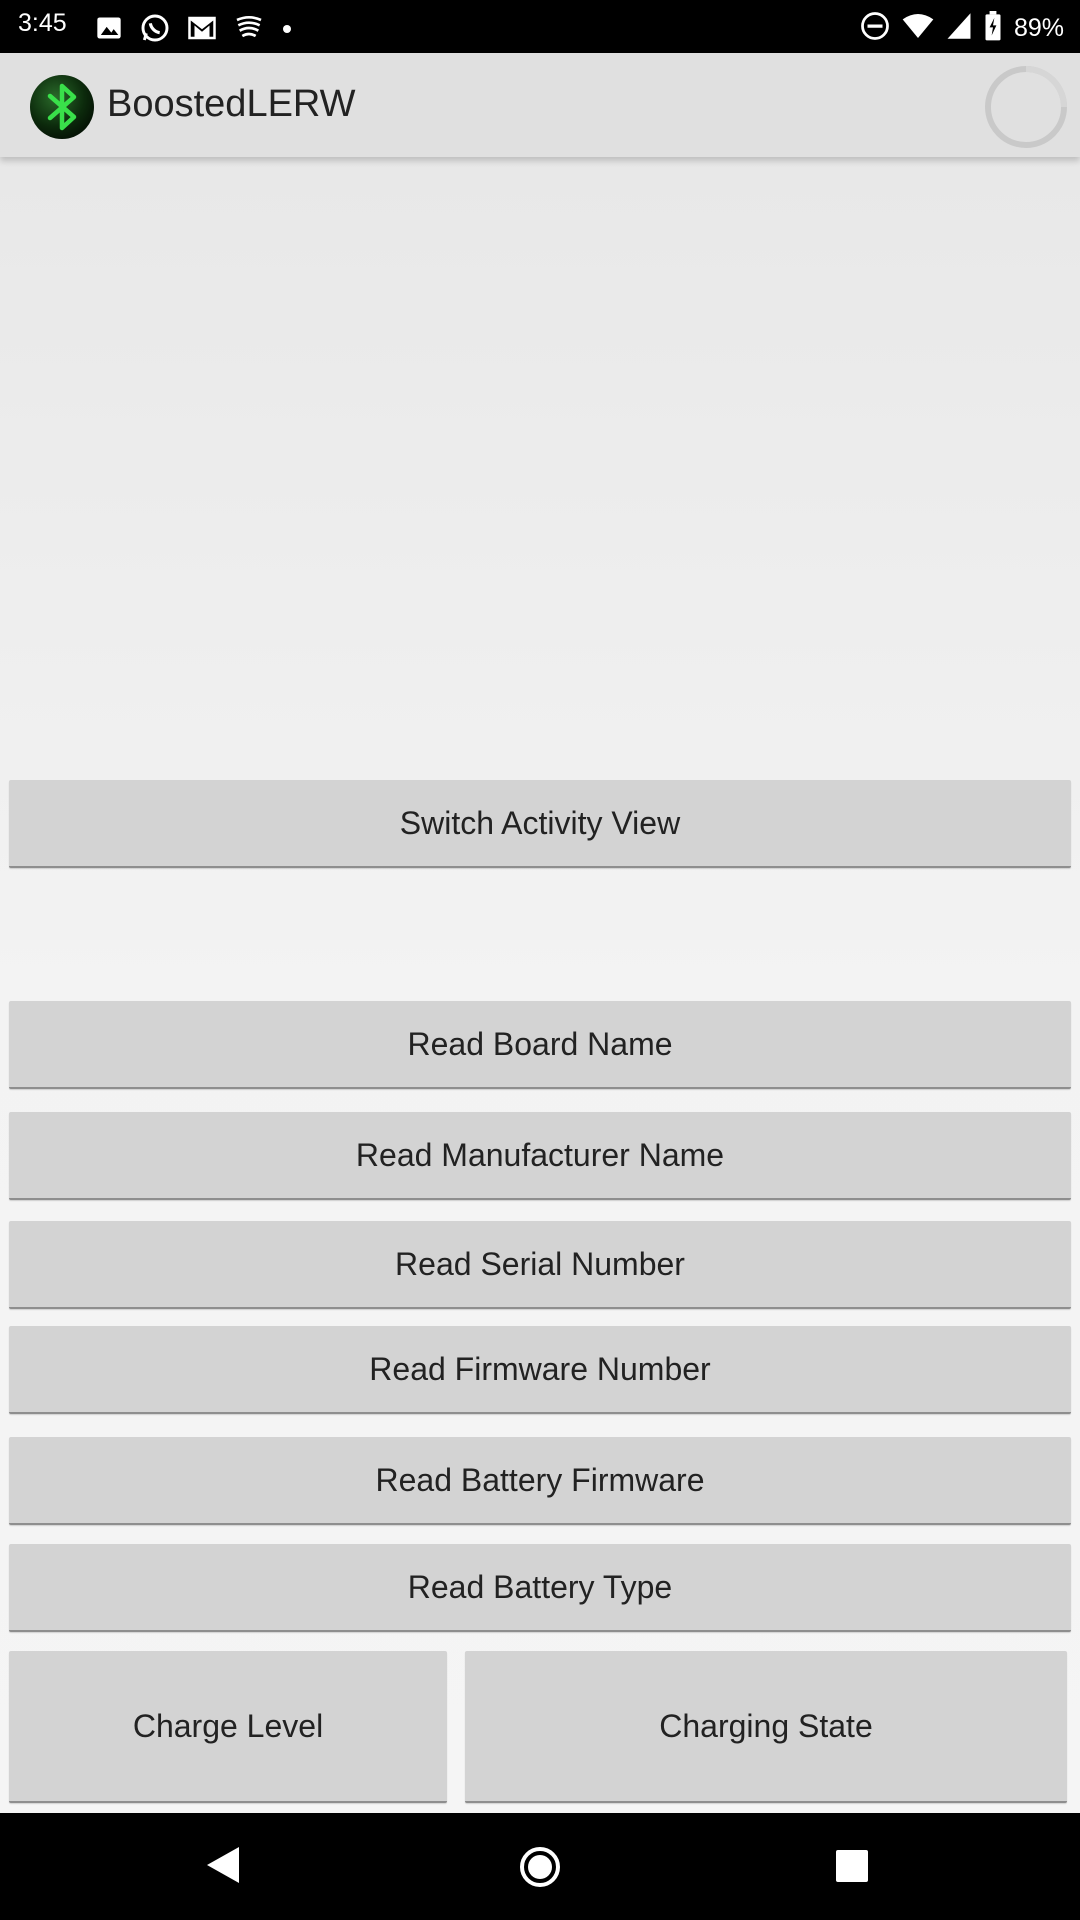 The width and height of the screenshot is (1080, 1920). Describe the element at coordinates (223, 1867) in the screenshot. I see `back-icon` at that location.